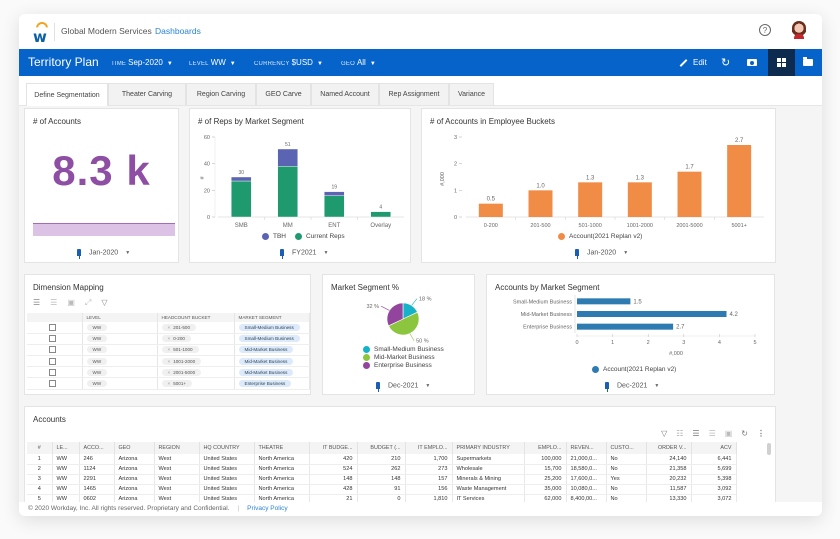 The image size is (840, 539). Describe the element at coordinates (679, 433) in the screenshot. I see `column-filter-icon: ☷` at that location.